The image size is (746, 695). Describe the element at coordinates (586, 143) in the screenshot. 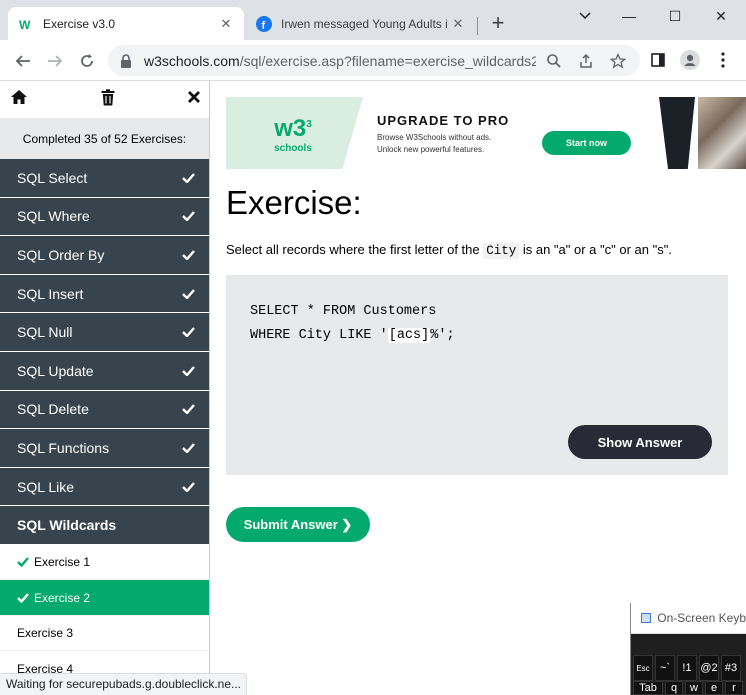

I see `start-now-button: Start now` at that location.